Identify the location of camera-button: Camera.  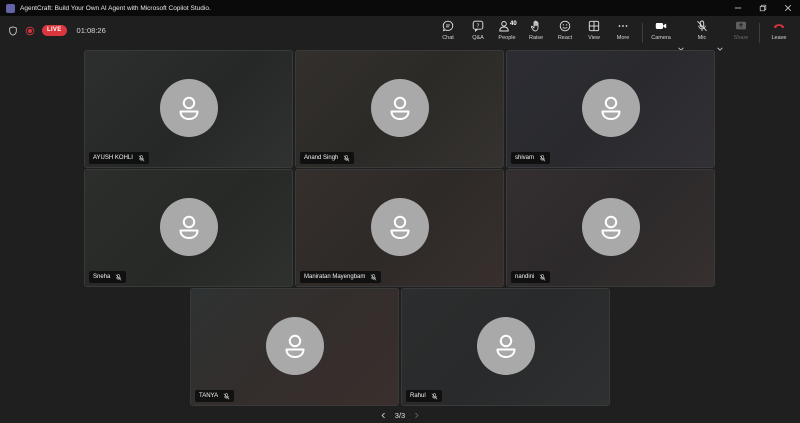
(661, 33).